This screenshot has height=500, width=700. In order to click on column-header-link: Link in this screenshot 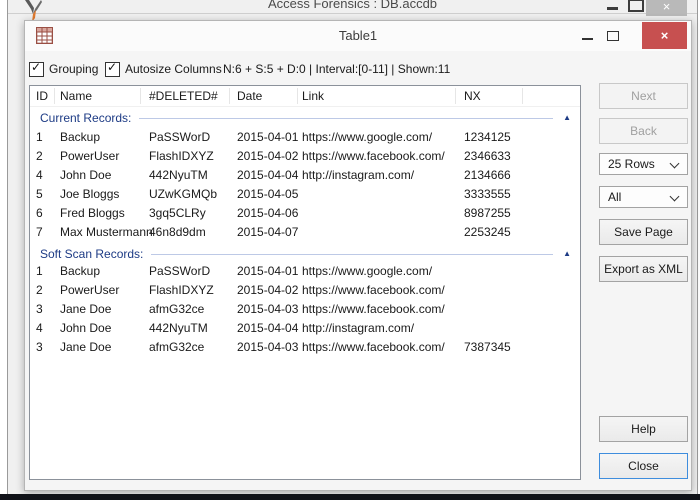, I will do `click(313, 96)`.